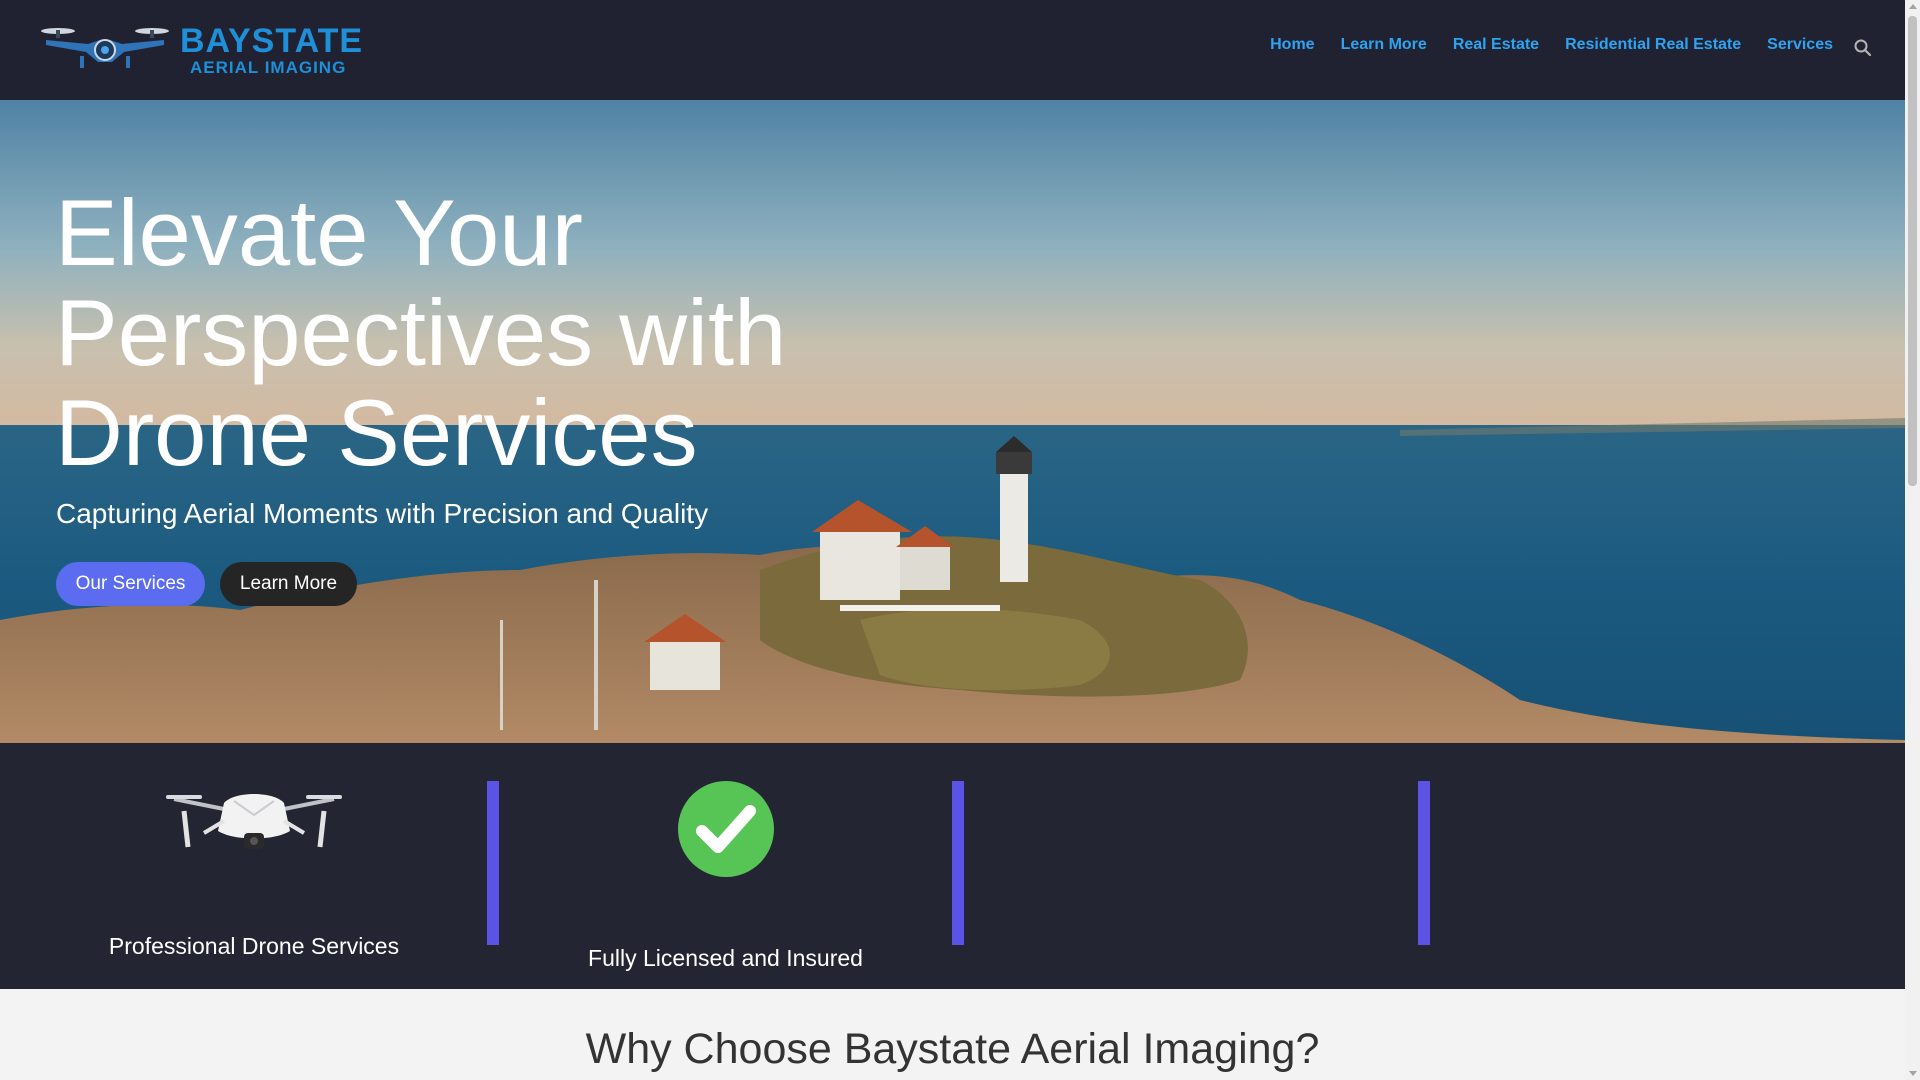 The width and height of the screenshot is (1920, 1080). I want to click on feature-licensed-insured: Fully Licensed and Insured, so click(725, 876).